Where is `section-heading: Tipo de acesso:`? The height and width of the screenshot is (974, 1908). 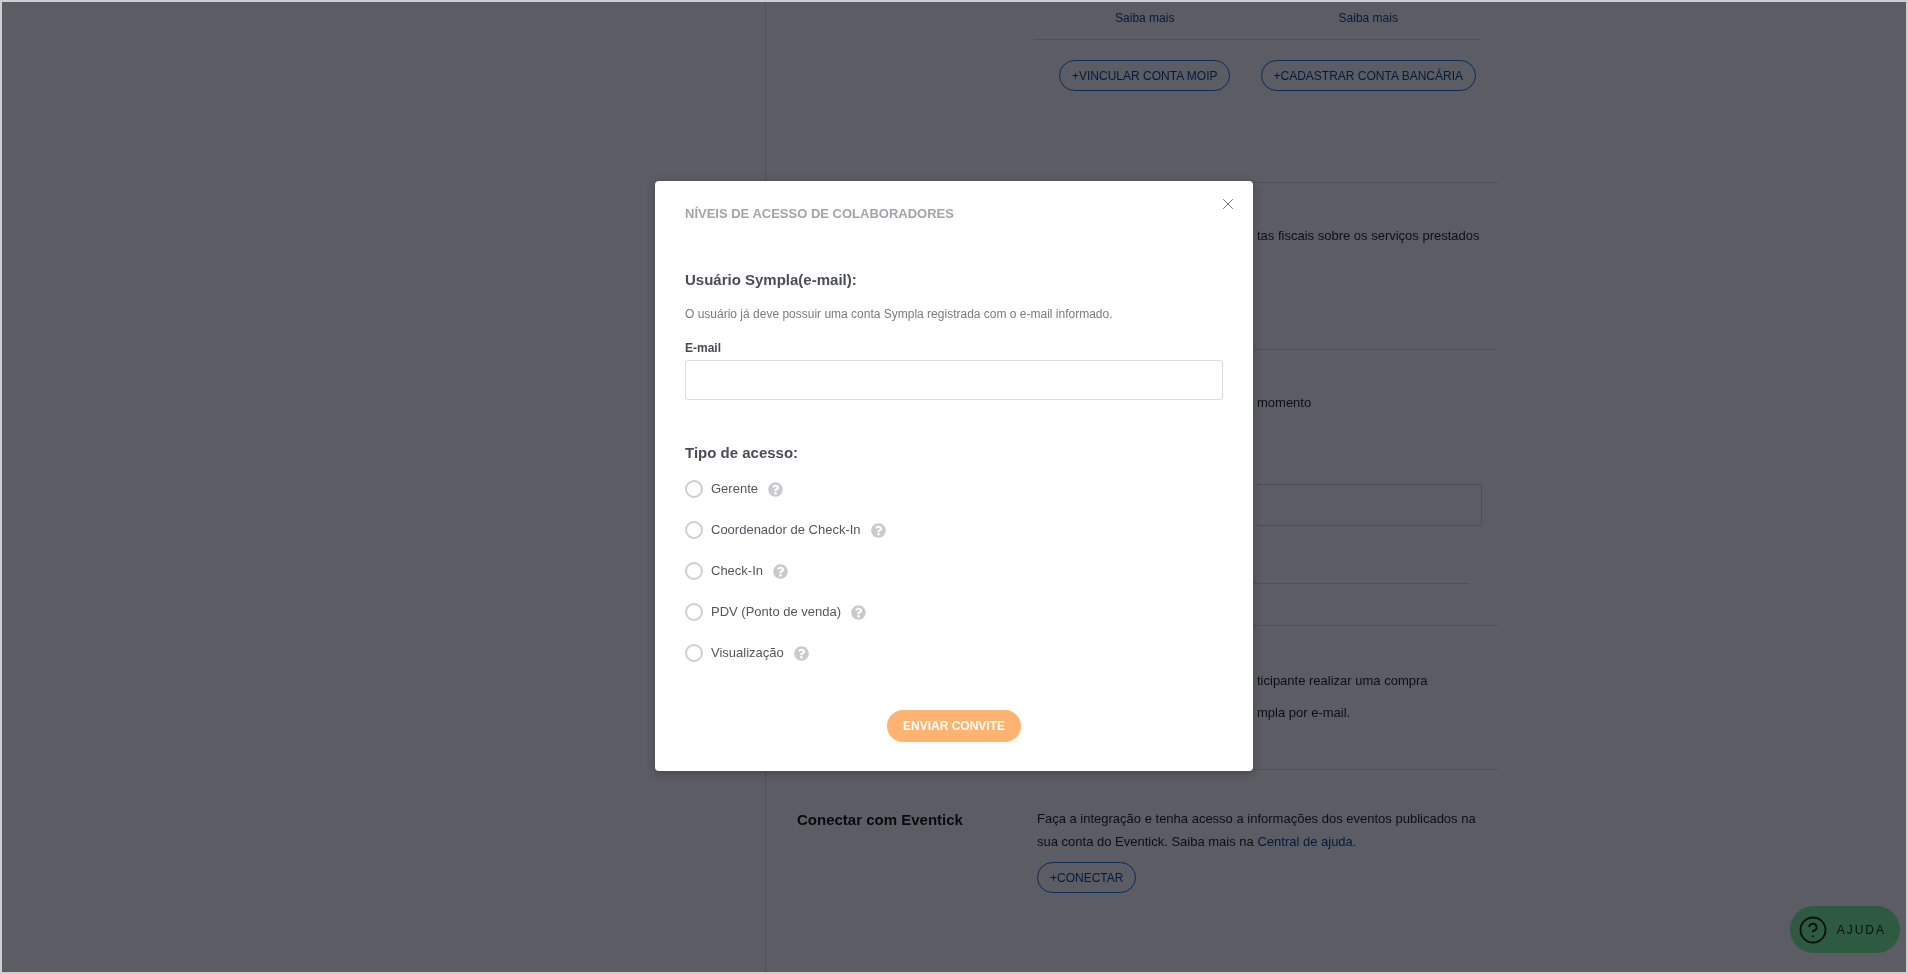 section-heading: Tipo de acesso: is located at coordinates (742, 453).